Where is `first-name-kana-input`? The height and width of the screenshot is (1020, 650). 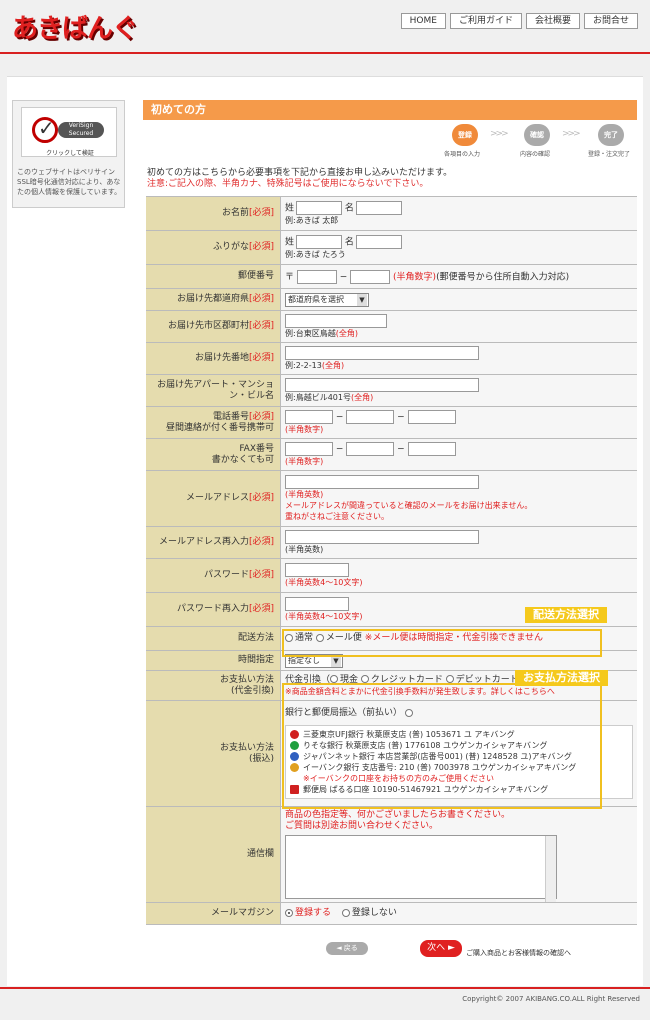 first-name-kana-input is located at coordinates (378, 242).